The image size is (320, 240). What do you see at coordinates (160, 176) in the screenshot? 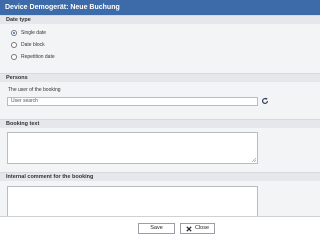
I see `internal-comment-heading: Internal comment for the booking` at bounding box center [160, 176].